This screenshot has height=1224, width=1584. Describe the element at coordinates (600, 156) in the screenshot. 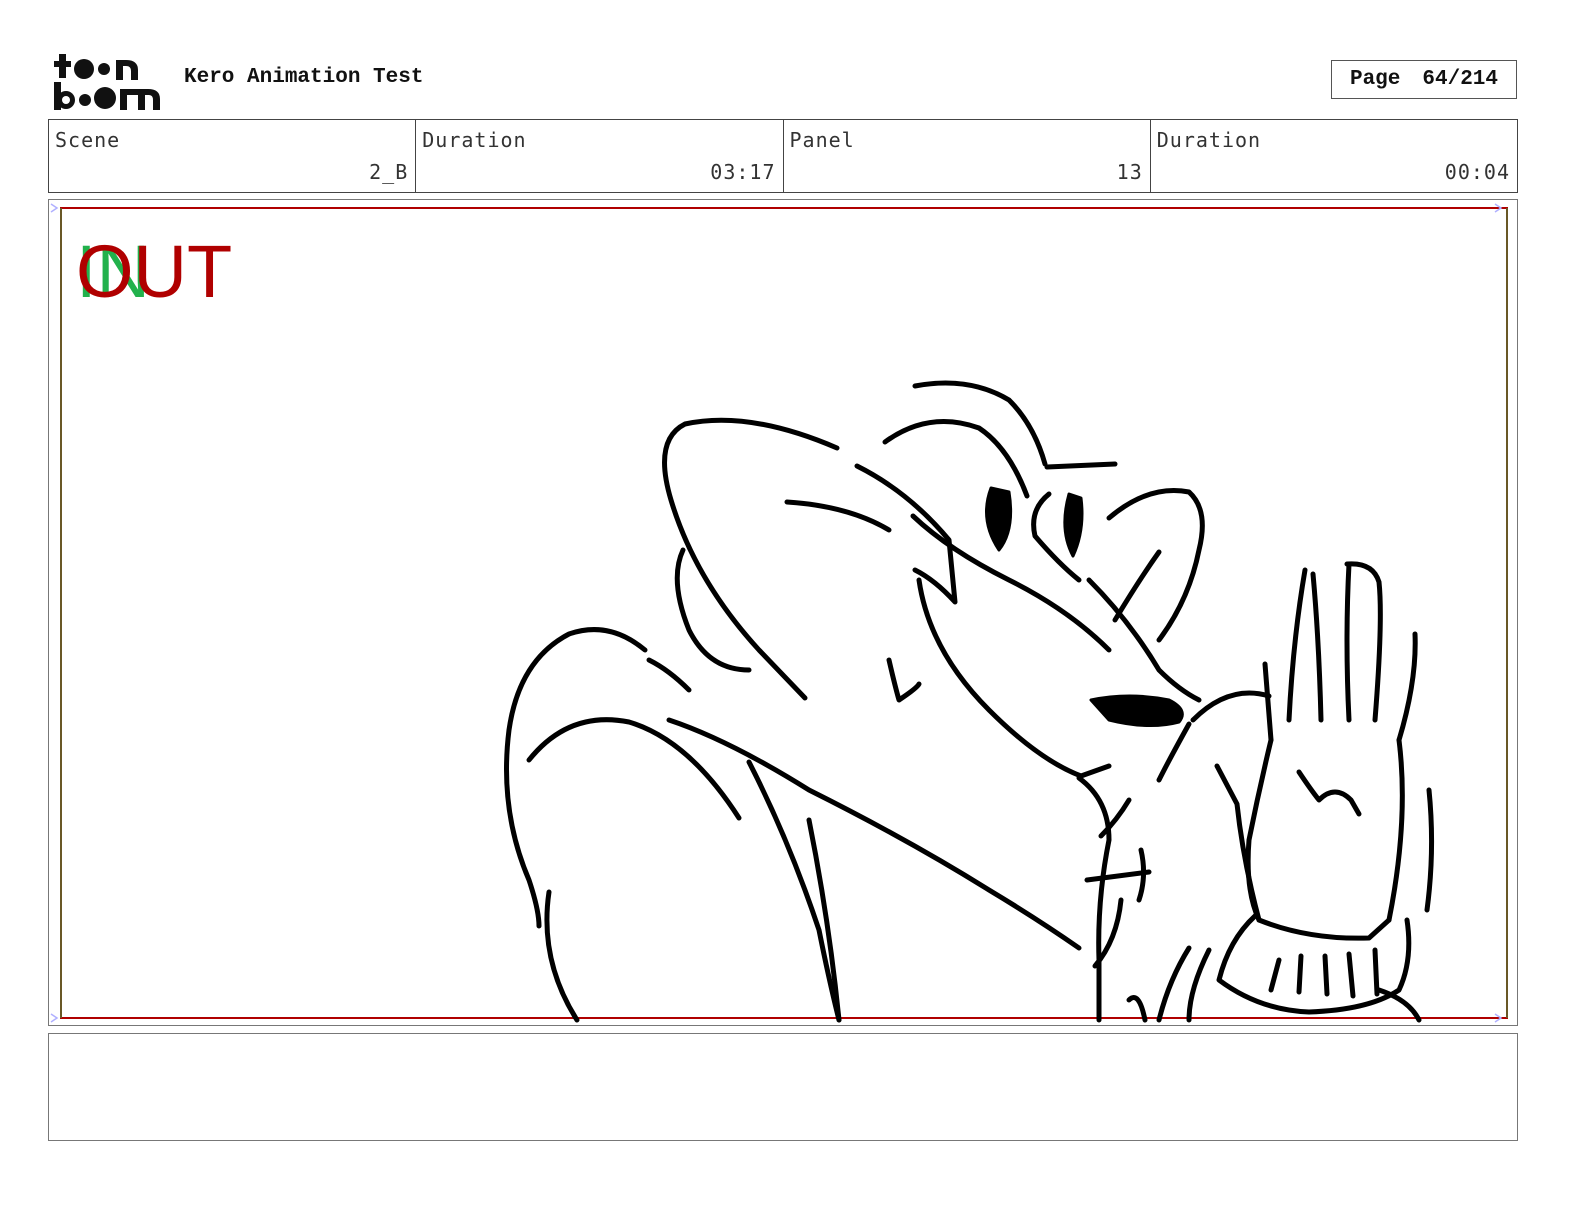

I see `scene-duration-cell: Duration 03:17` at that location.